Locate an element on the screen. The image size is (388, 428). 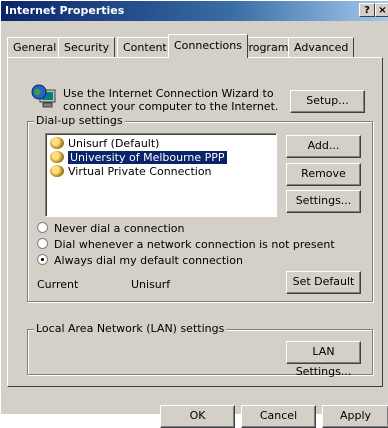
lan-settings-legend: Local Area Network (LAN) settings is located at coordinates (130, 328).